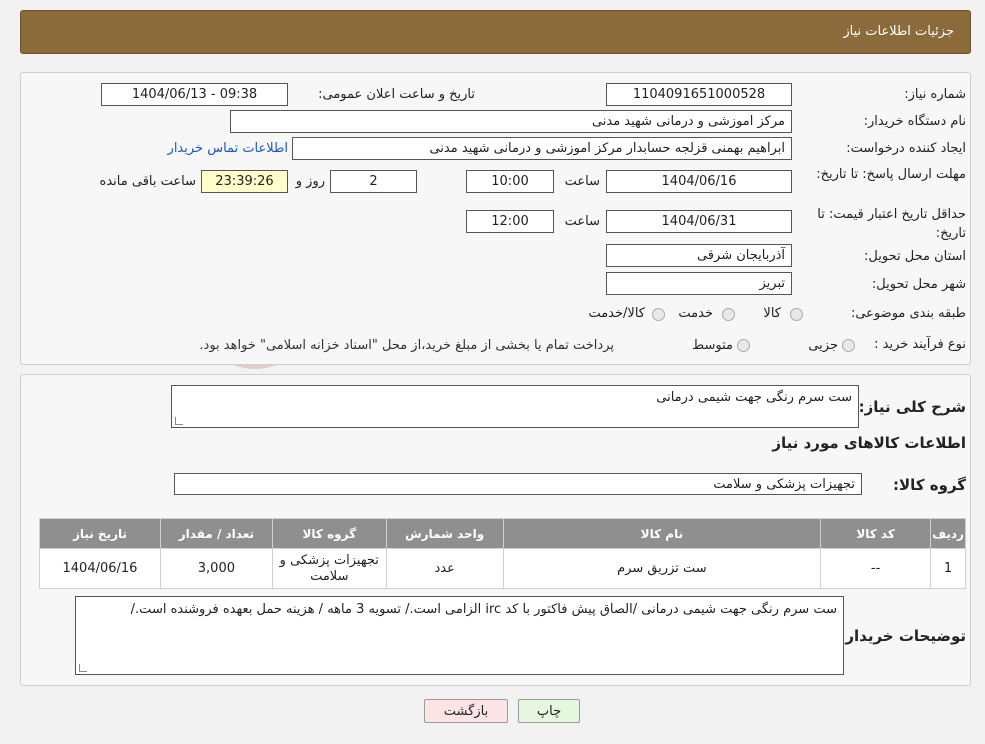 The width and height of the screenshot is (985, 744). Describe the element at coordinates (912, 407) in the screenshot. I see `need-description-label: شرح کلی نیاز:` at that location.